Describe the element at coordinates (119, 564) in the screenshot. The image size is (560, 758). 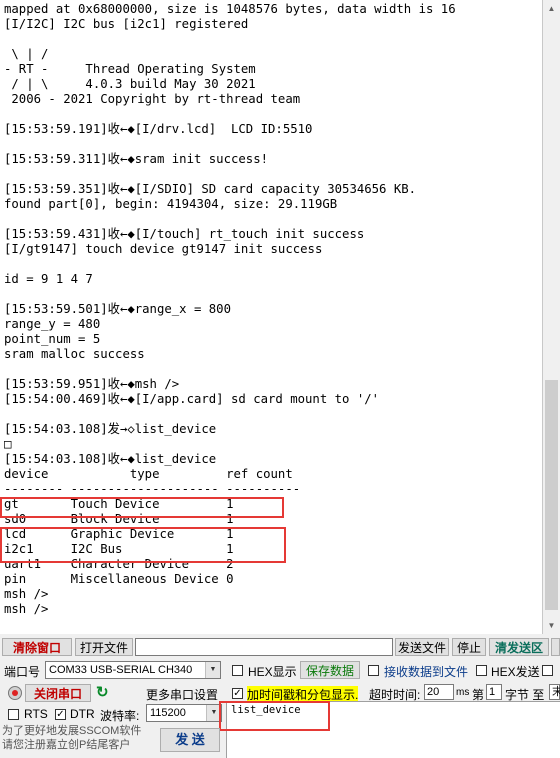
I see `terminal-line: uart1 Character Device 2` at that location.